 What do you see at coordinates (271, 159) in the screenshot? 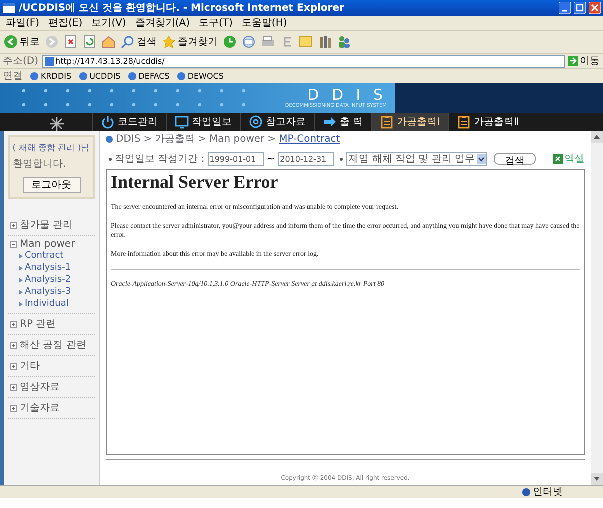
I see `range-dash: ~` at bounding box center [271, 159].